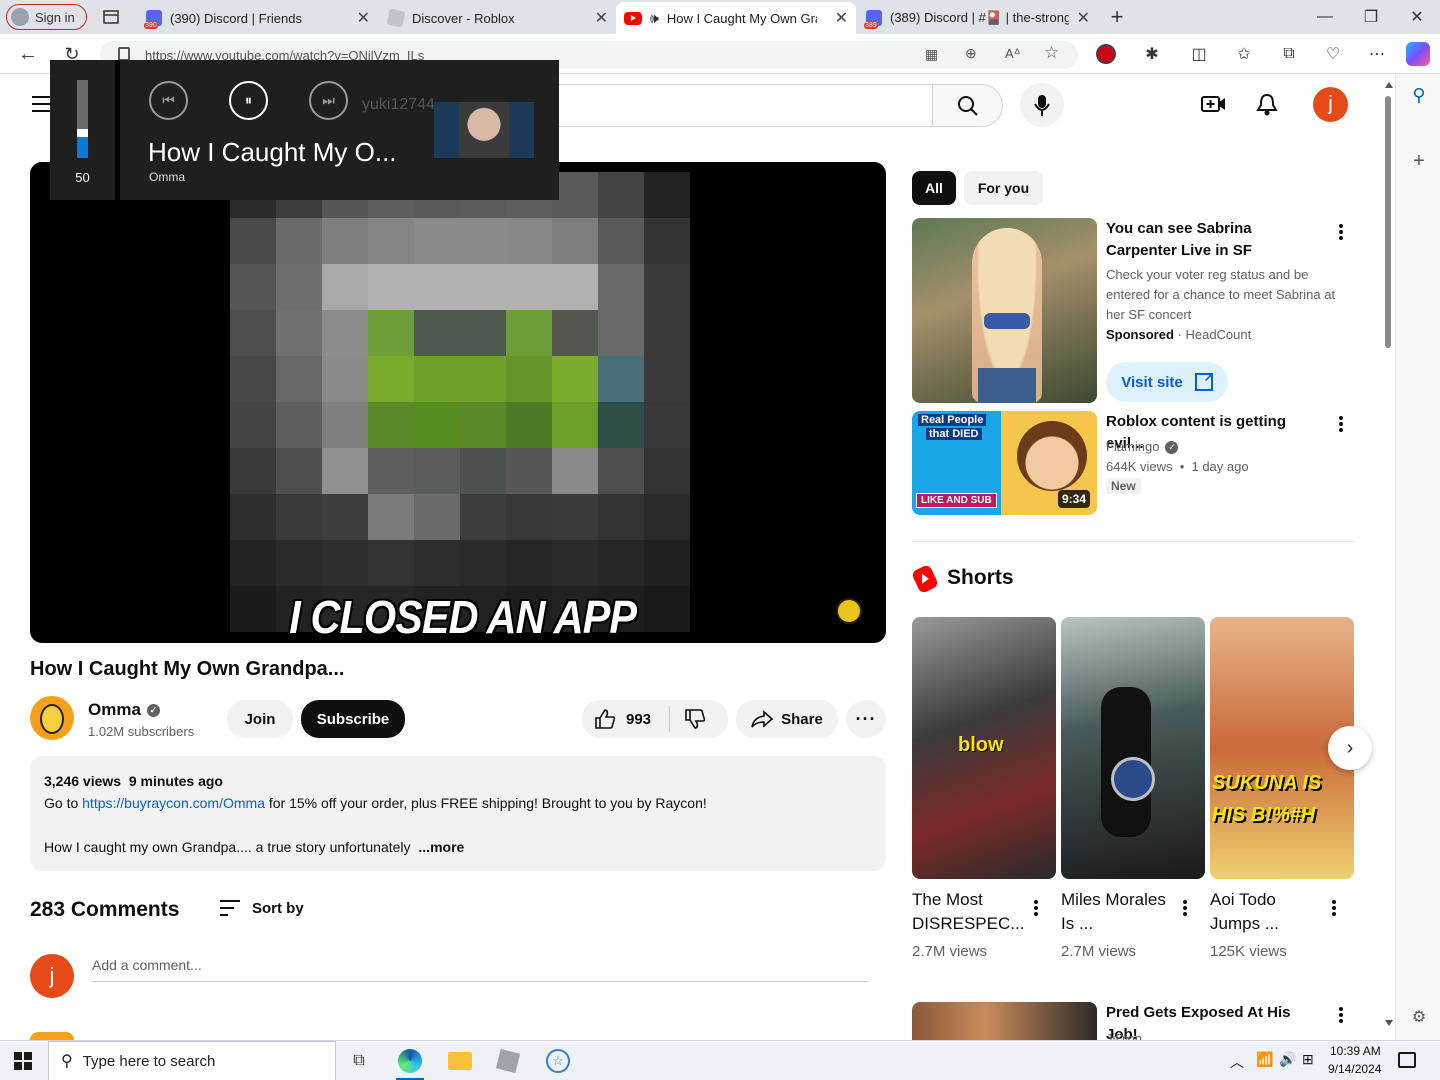 The image size is (1440, 1080). What do you see at coordinates (28, 54) in the screenshot?
I see `back-arrow-icon: ←` at bounding box center [28, 54].